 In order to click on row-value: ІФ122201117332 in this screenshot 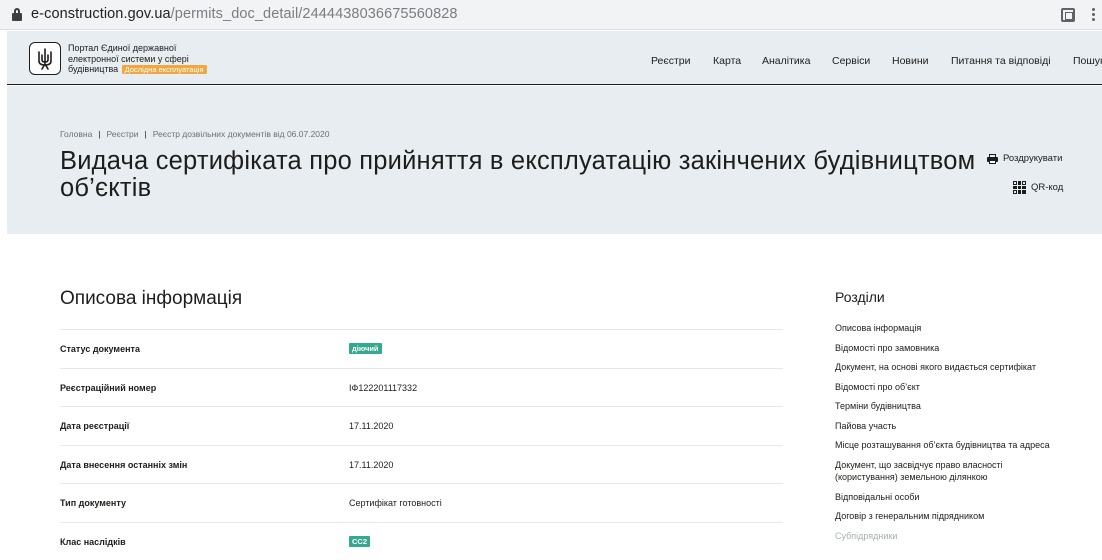, I will do `click(383, 388)`.